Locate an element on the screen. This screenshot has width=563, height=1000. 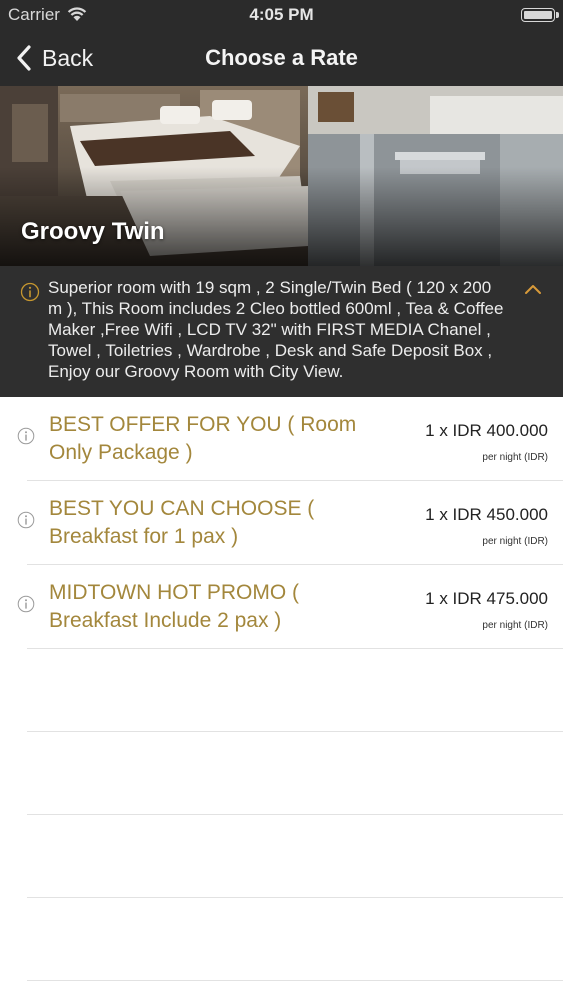
status-bar: Carrier 4:05 PM is located at coordinates (281, 15).